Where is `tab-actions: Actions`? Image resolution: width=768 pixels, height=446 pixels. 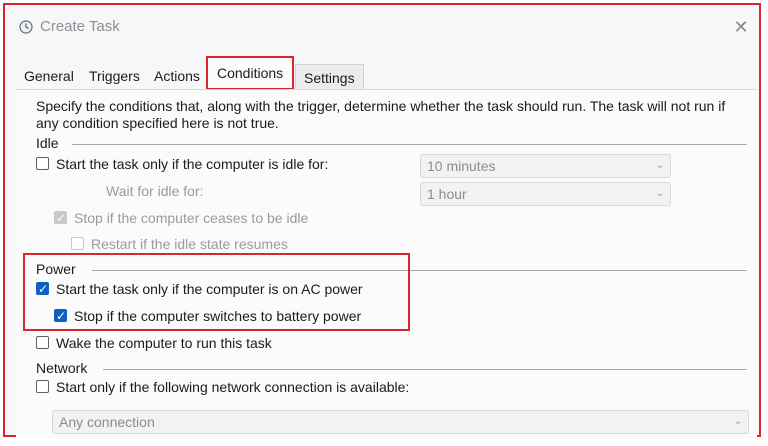
tab-actions: Actions is located at coordinates (177, 76).